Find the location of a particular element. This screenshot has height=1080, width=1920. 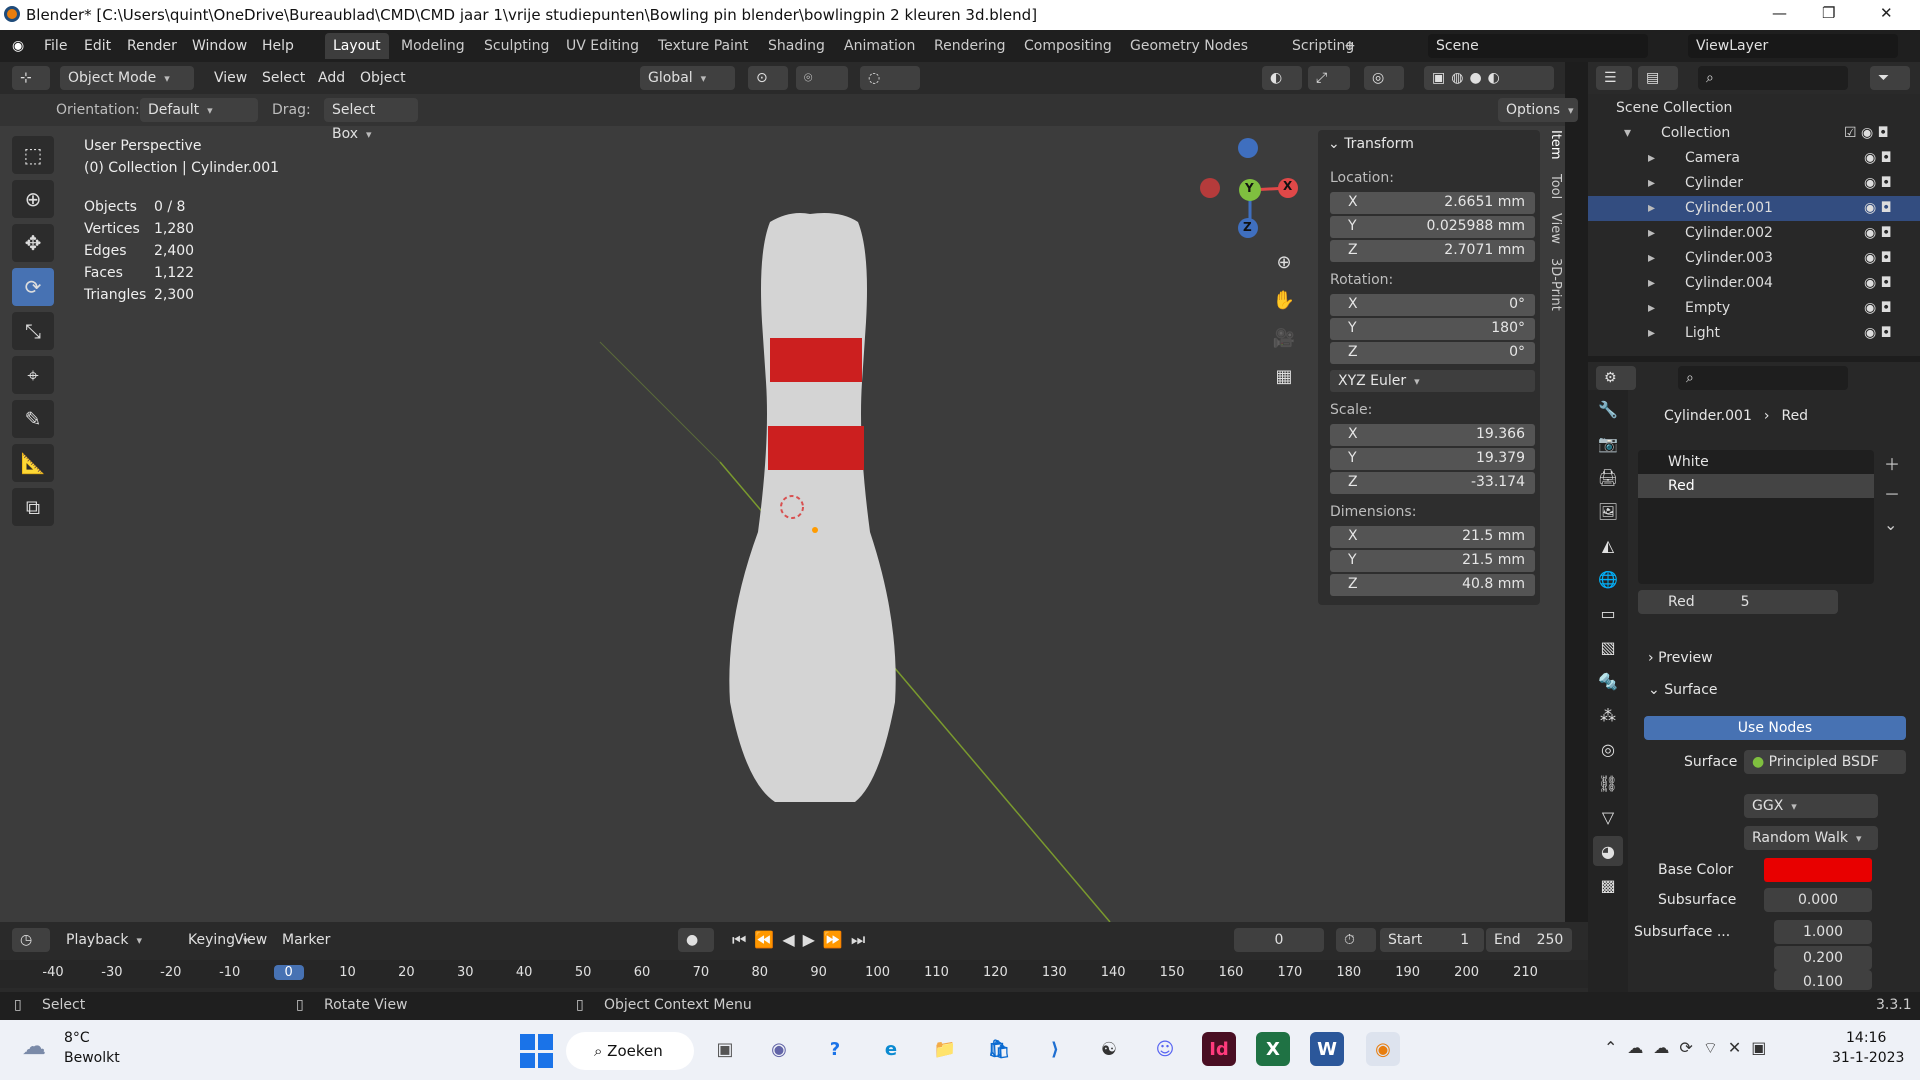

view-layer-tab-icon: 🖼 is located at coordinates (1608, 511).